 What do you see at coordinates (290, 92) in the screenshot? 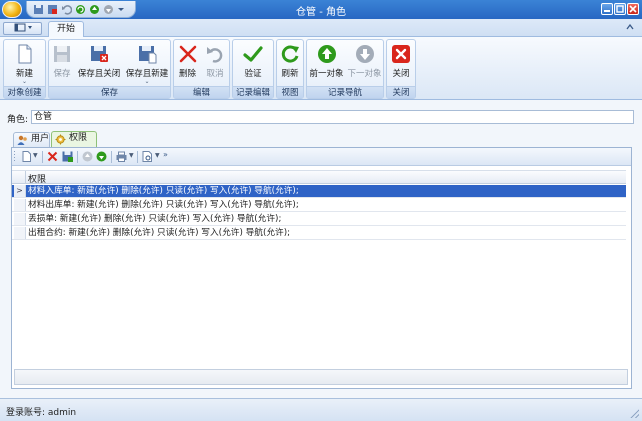
I see `group-label: 视图` at bounding box center [290, 92].